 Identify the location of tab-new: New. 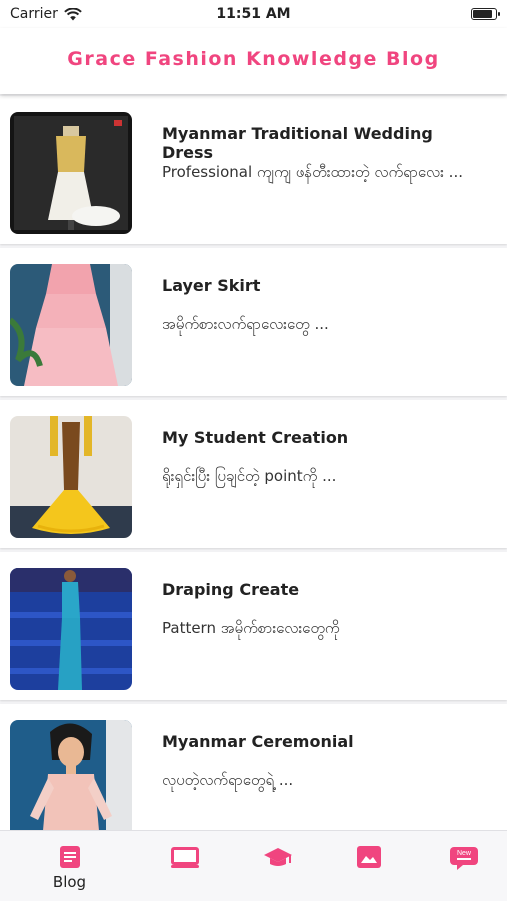
(460, 866).